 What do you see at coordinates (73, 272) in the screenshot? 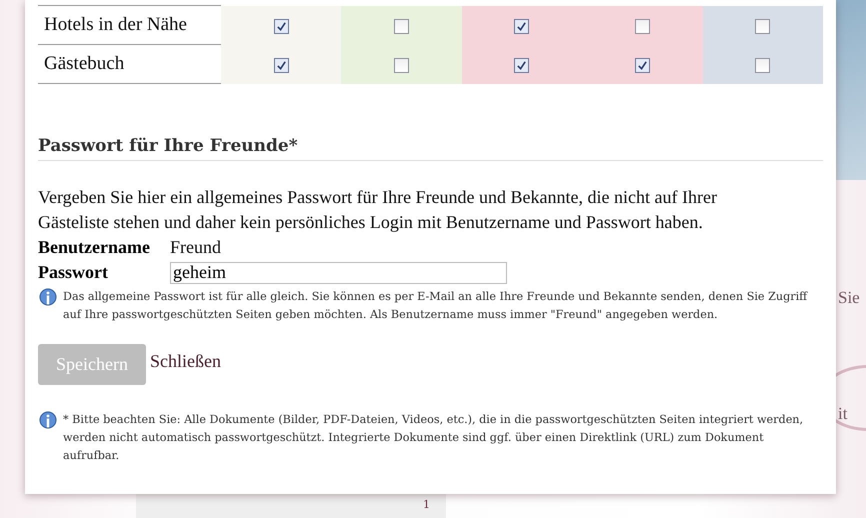
I see `field-label: Passwort` at bounding box center [73, 272].